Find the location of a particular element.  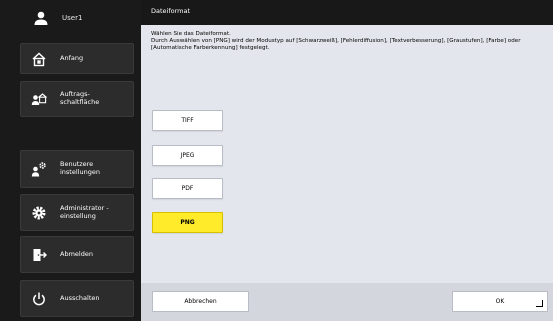

sidebar-item-label: Anfang is located at coordinates (72, 57).